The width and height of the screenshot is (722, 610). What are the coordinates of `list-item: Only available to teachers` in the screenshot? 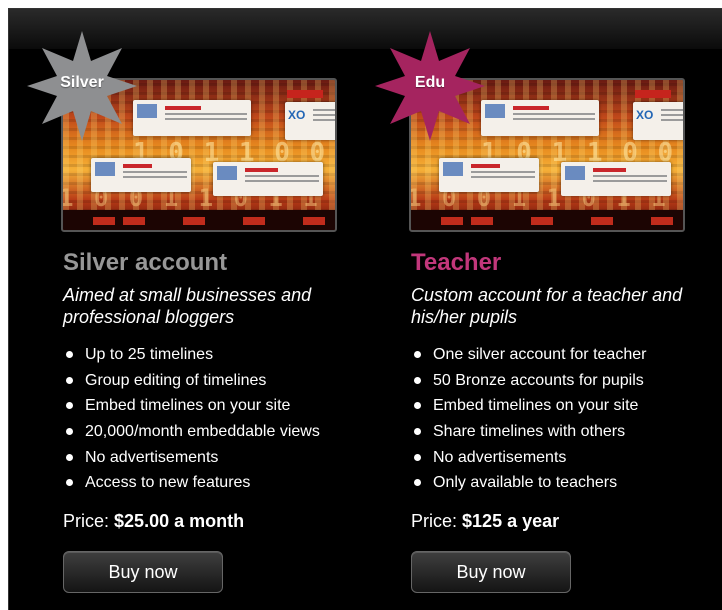 It's located at (528, 486).